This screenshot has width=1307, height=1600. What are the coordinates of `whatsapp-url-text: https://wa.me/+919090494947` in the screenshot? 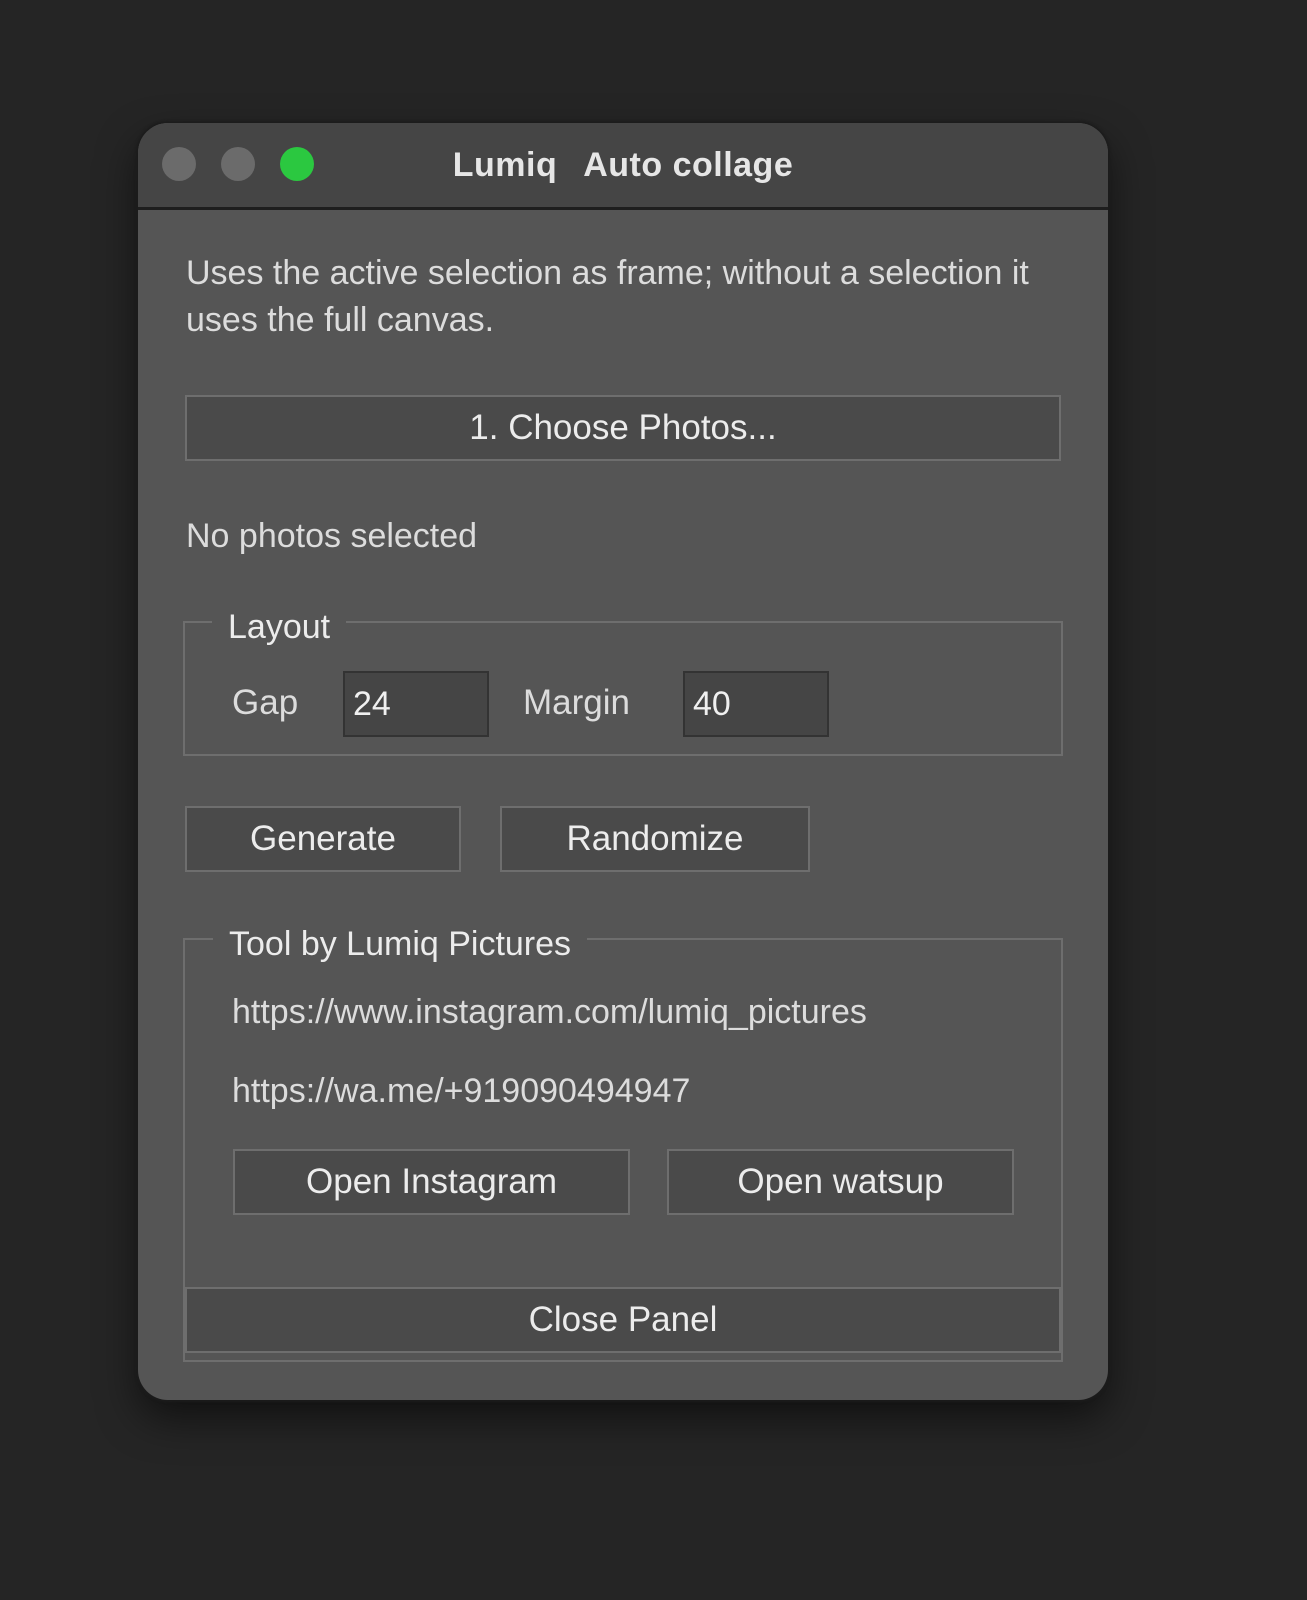 It's located at (461, 1091).